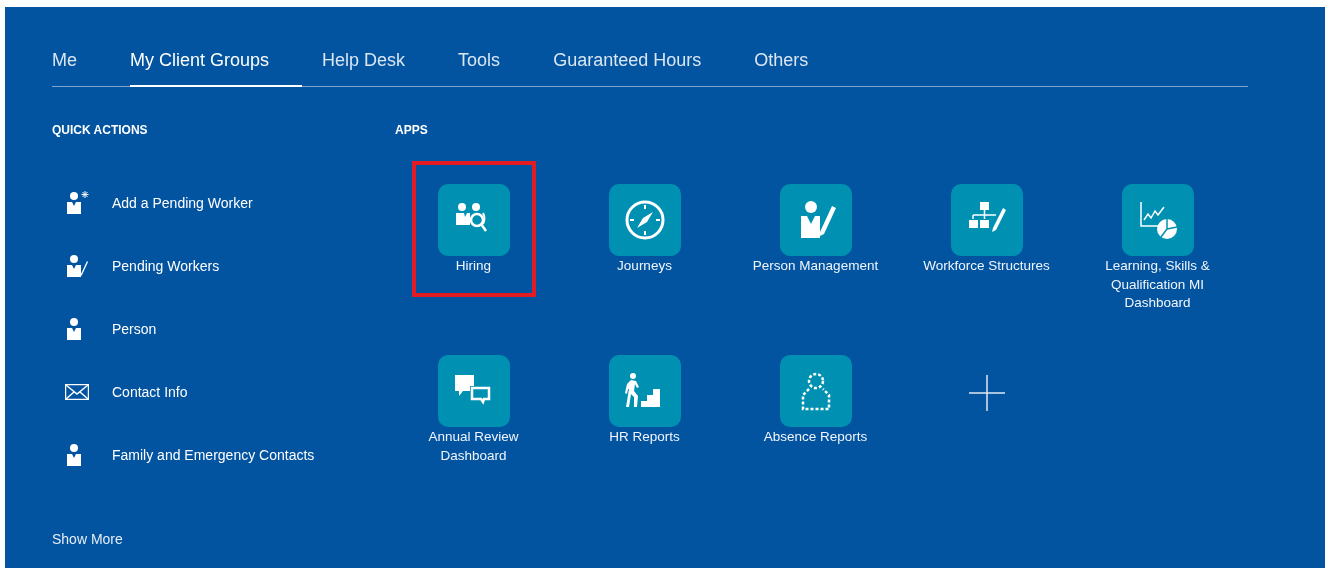 This screenshot has height=568, width=1332. Describe the element at coordinates (473, 446) in the screenshot. I see `app-label: Annual Review Dashboard` at that location.